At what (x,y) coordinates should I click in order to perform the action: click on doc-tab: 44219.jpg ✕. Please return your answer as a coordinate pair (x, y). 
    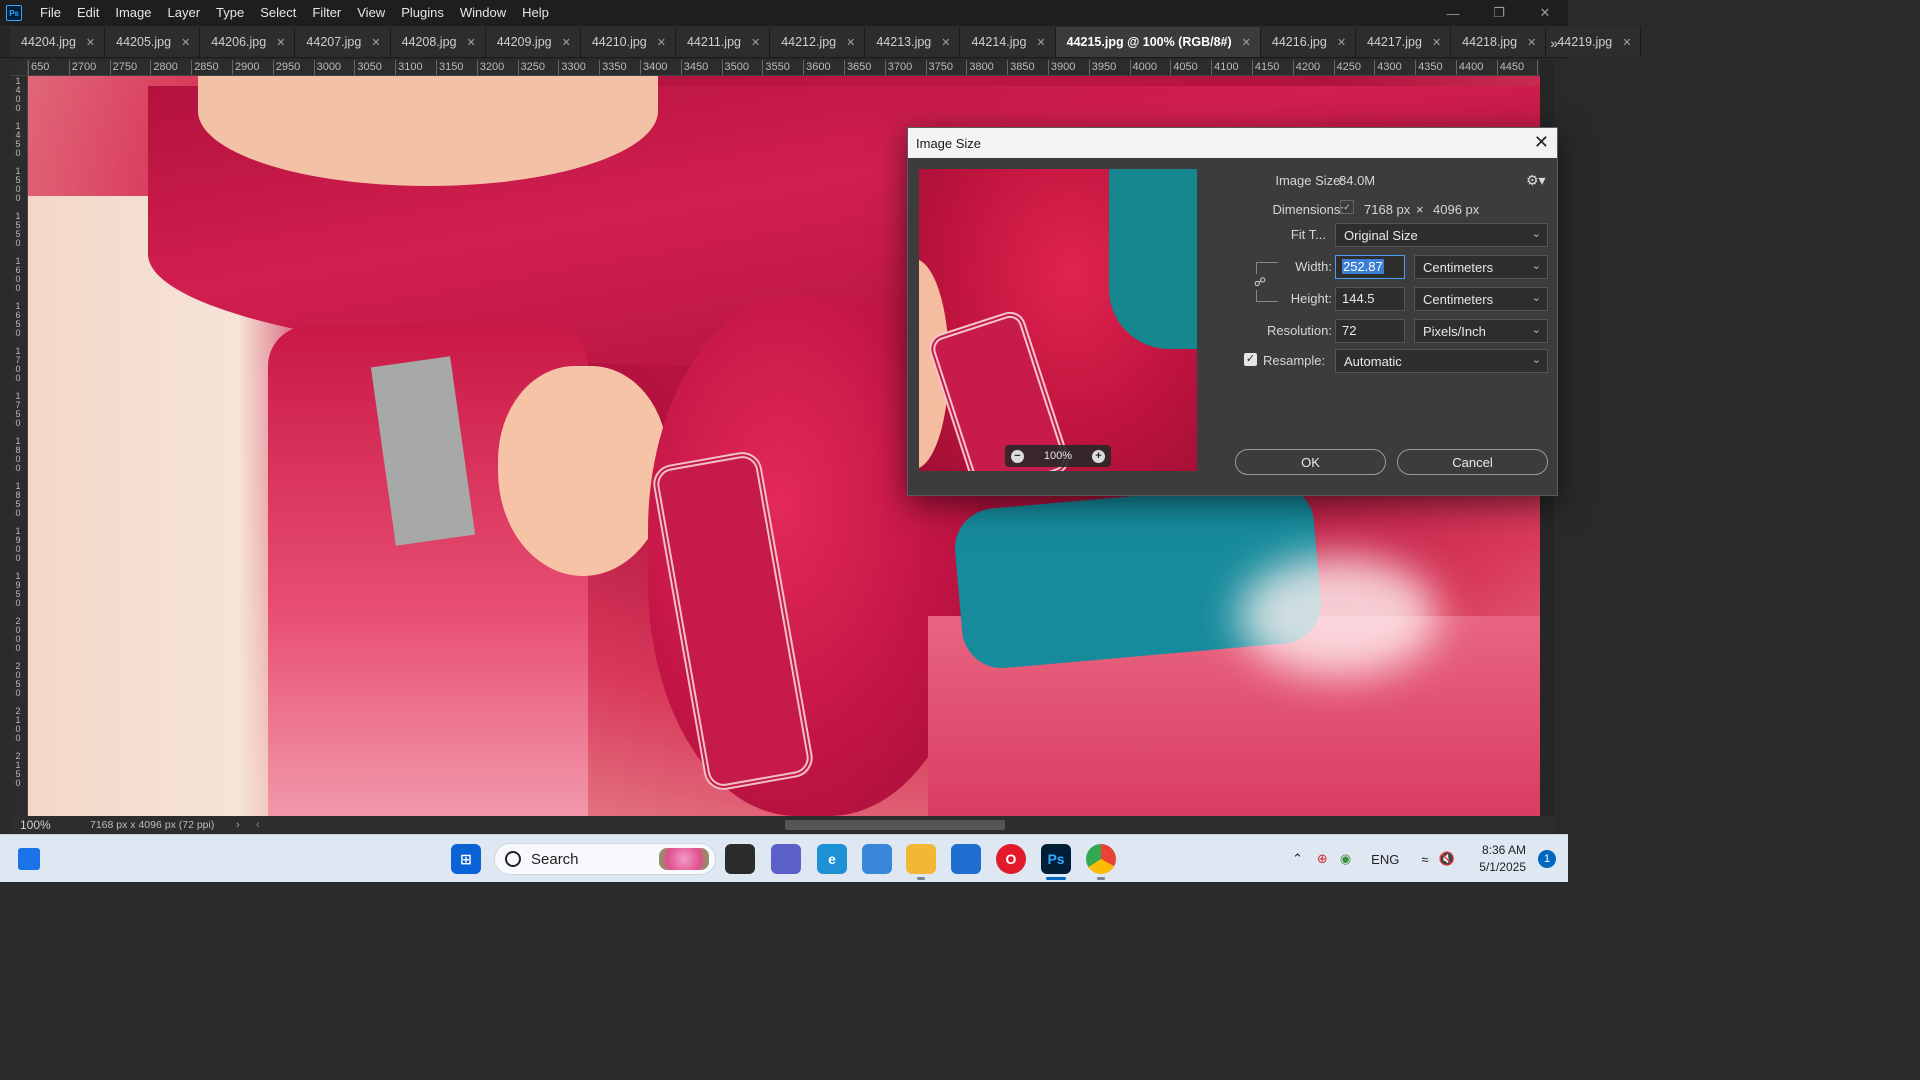
    Looking at the image, I should click on (1594, 42).